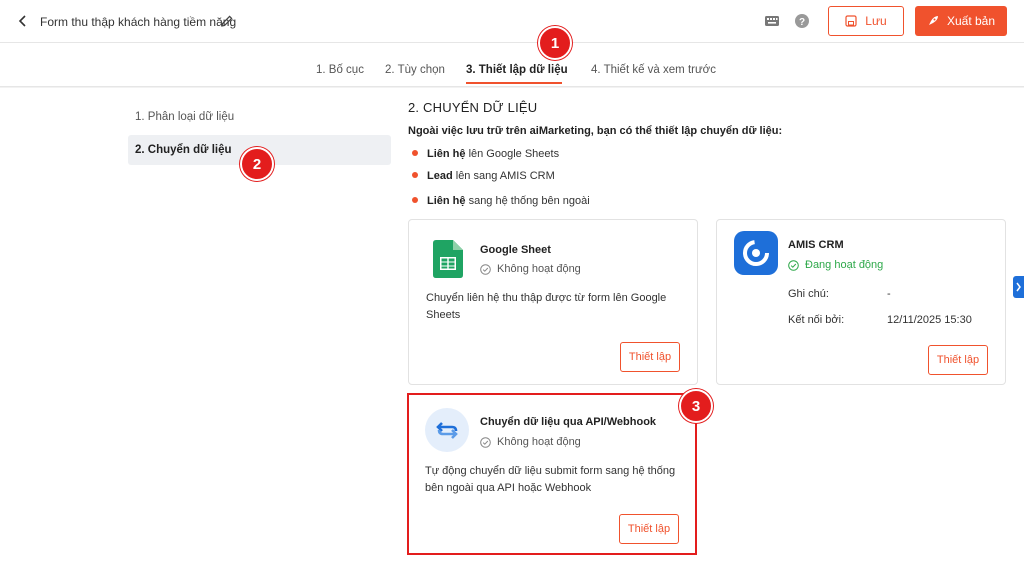 The height and width of the screenshot is (573, 1024). What do you see at coordinates (138, 22) in the screenshot?
I see `form-title: Form thu thập khách hàng tiềm năng` at bounding box center [138, 22].